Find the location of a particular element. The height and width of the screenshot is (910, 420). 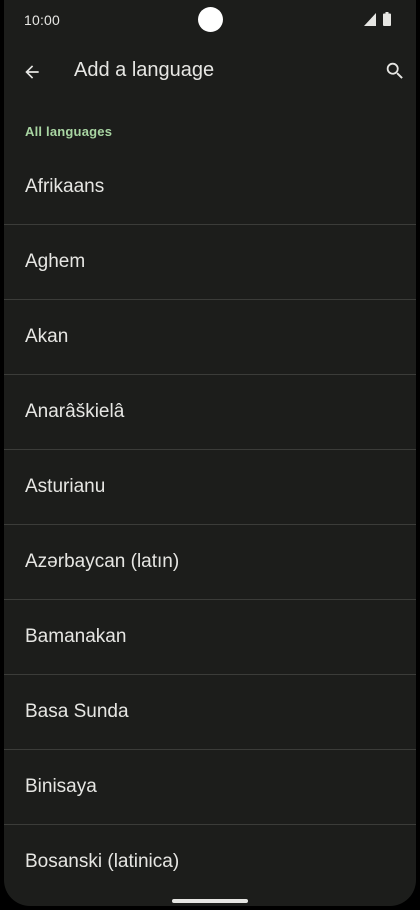

search-icon is located at coordinates (394, 70).